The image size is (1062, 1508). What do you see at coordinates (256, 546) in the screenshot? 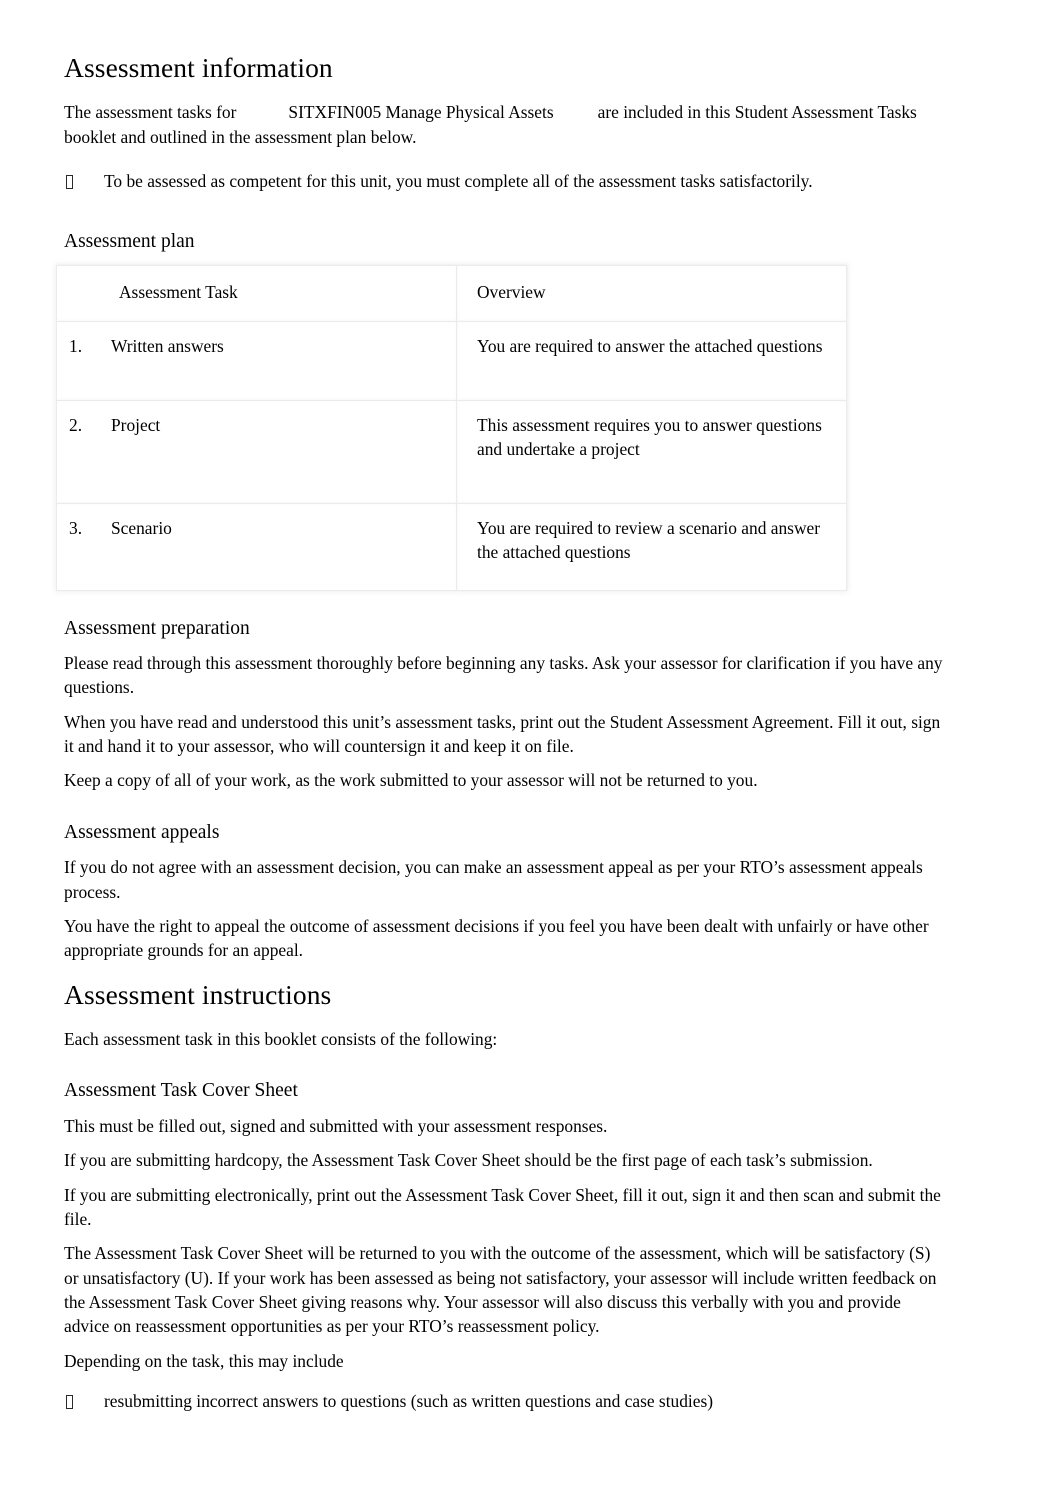
I see `table-cell-task: 3. Scenario` at bounding box center [256, 546].